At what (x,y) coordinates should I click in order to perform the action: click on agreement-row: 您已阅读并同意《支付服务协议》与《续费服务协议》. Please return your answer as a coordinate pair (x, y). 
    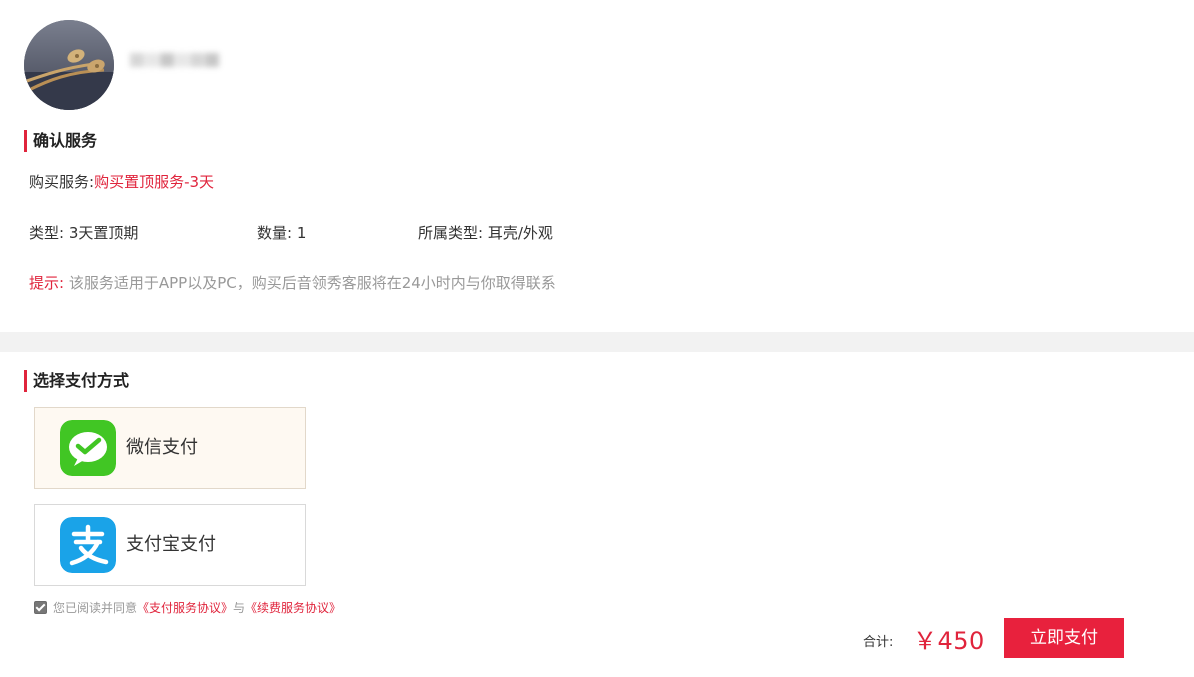
    Looking at the image, I should click on (187, 608).